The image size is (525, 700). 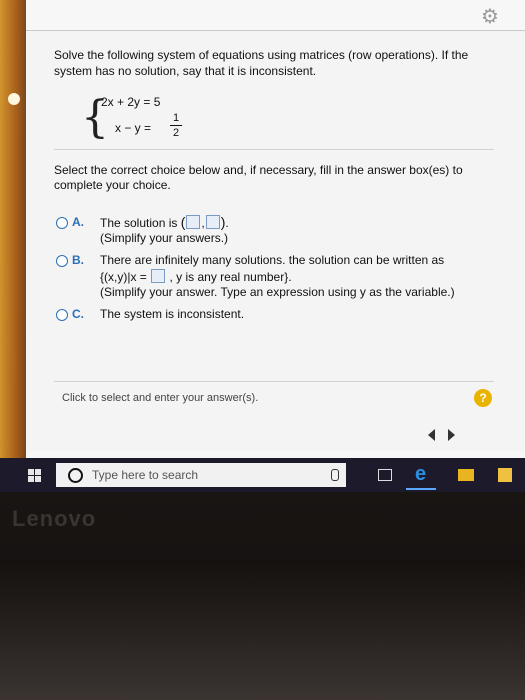 What do you see at coordinates (335, 475) in the screenshot?
I see `microphone-icon` at bounding box center [335, 475].